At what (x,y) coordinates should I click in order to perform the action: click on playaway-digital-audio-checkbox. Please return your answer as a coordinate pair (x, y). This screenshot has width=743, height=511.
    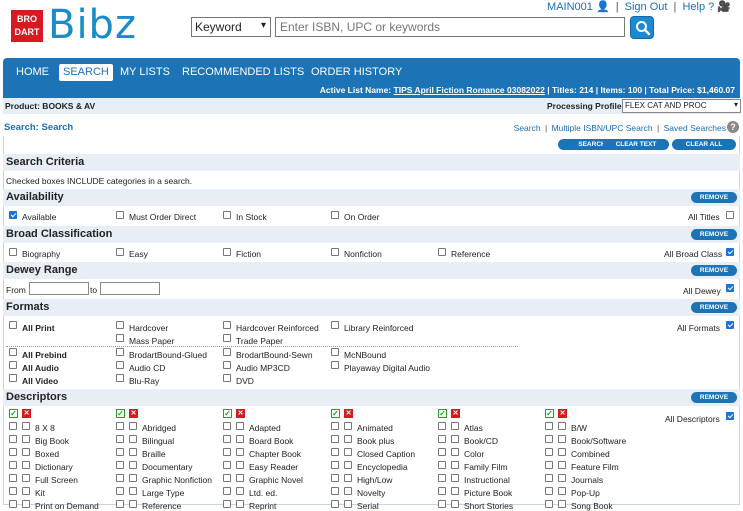
    Looking at the image, I should click on (335, 365).